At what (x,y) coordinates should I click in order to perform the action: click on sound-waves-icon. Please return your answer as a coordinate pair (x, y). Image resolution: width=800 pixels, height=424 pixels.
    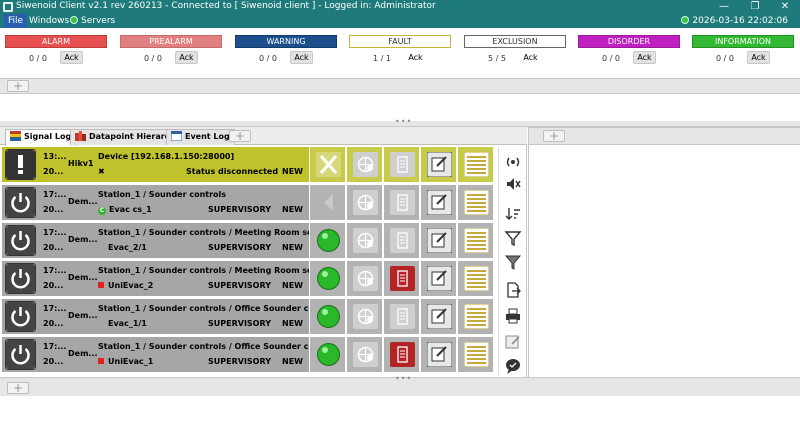
    Looking at the image, I should click on (513, 162).